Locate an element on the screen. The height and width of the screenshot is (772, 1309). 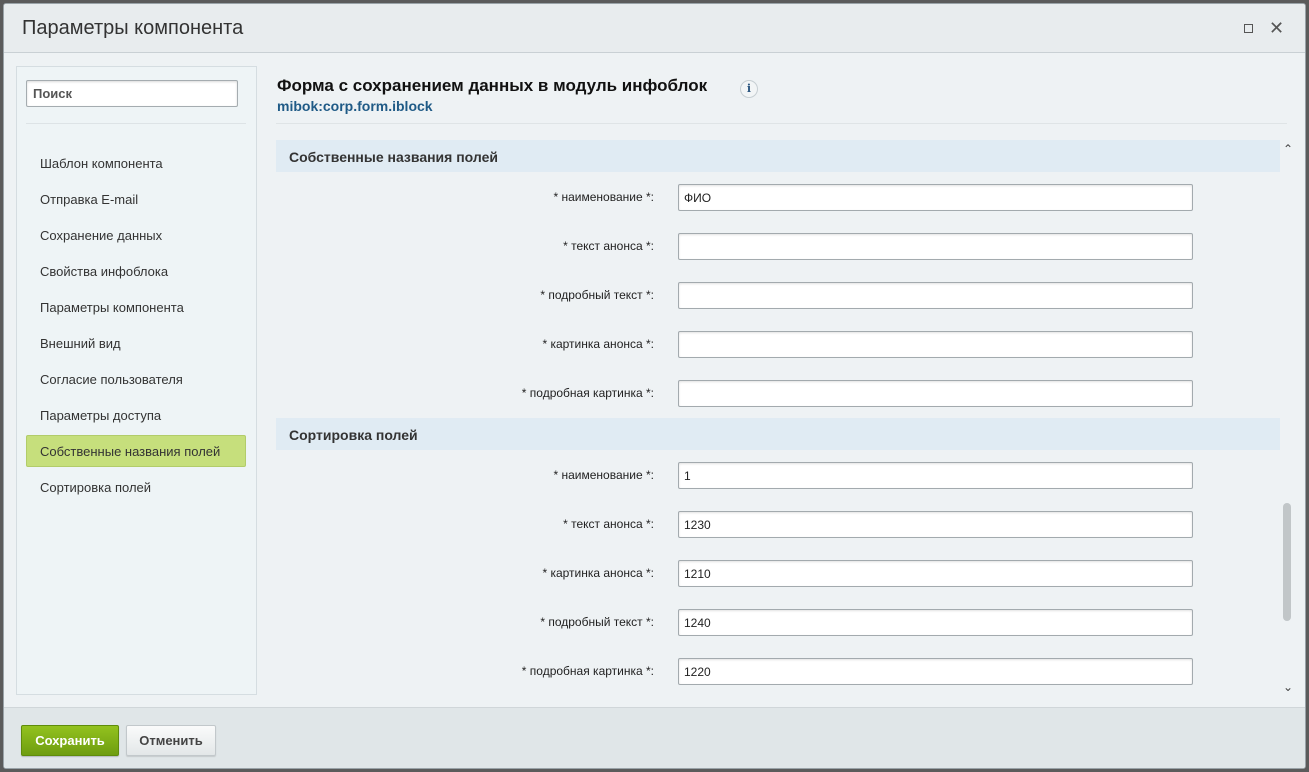
close-icon: ✕ is located at coordinates (1276, 28).